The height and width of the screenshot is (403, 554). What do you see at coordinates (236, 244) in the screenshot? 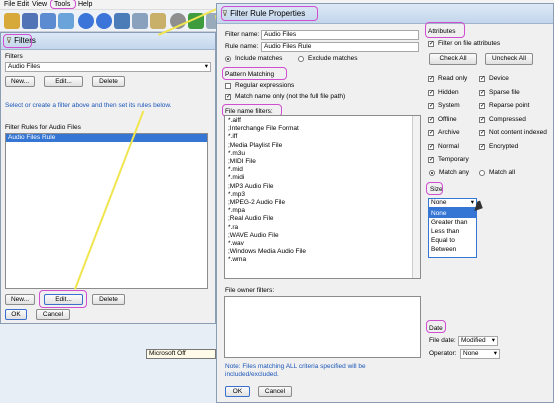
I see `file-filter-item: *.wav` at bounding box center [236, 244].